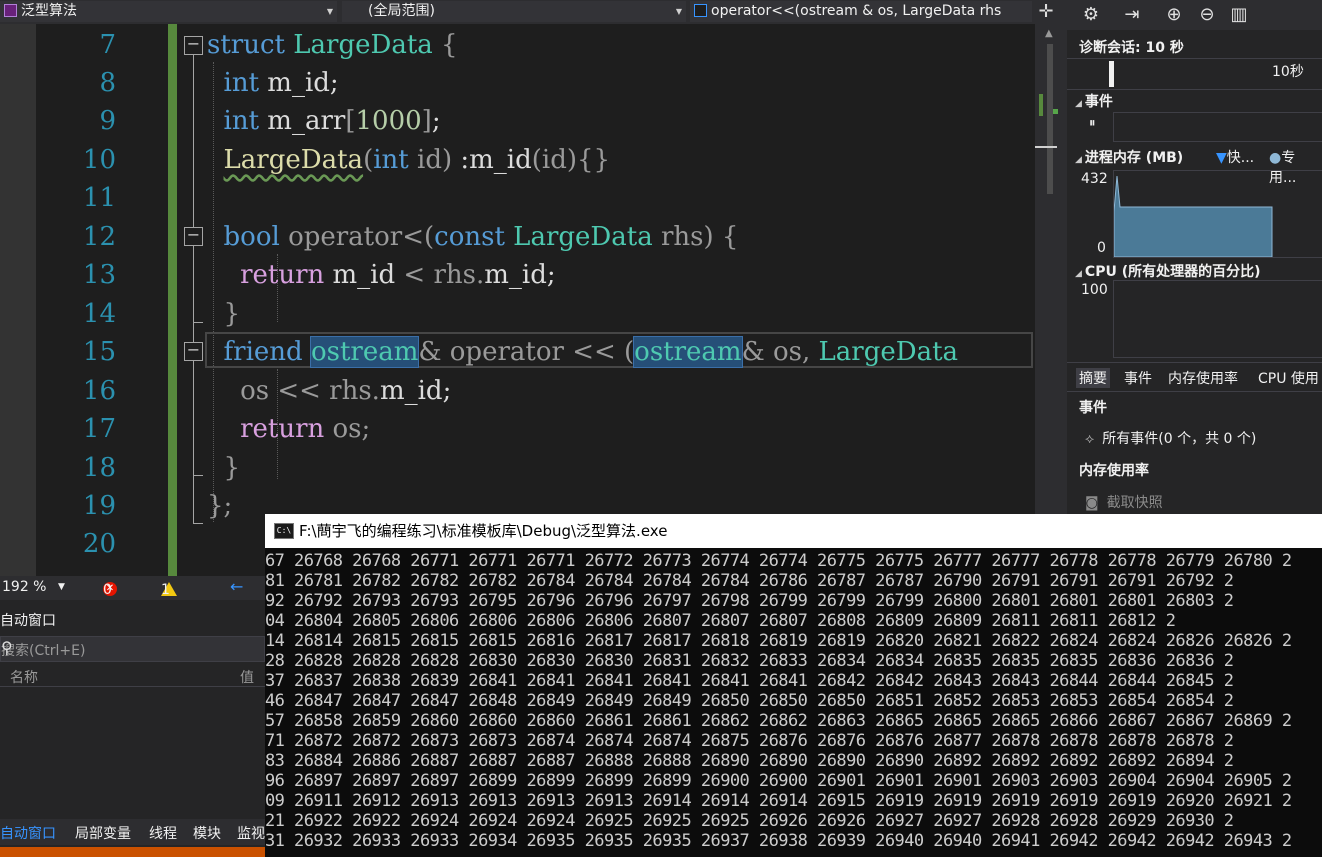 The width and height of the screenshot is (1322, 857). Describe the element at coordinates (1239, 15) in the screenshot. I see `chart-icon: ▥` at that location.